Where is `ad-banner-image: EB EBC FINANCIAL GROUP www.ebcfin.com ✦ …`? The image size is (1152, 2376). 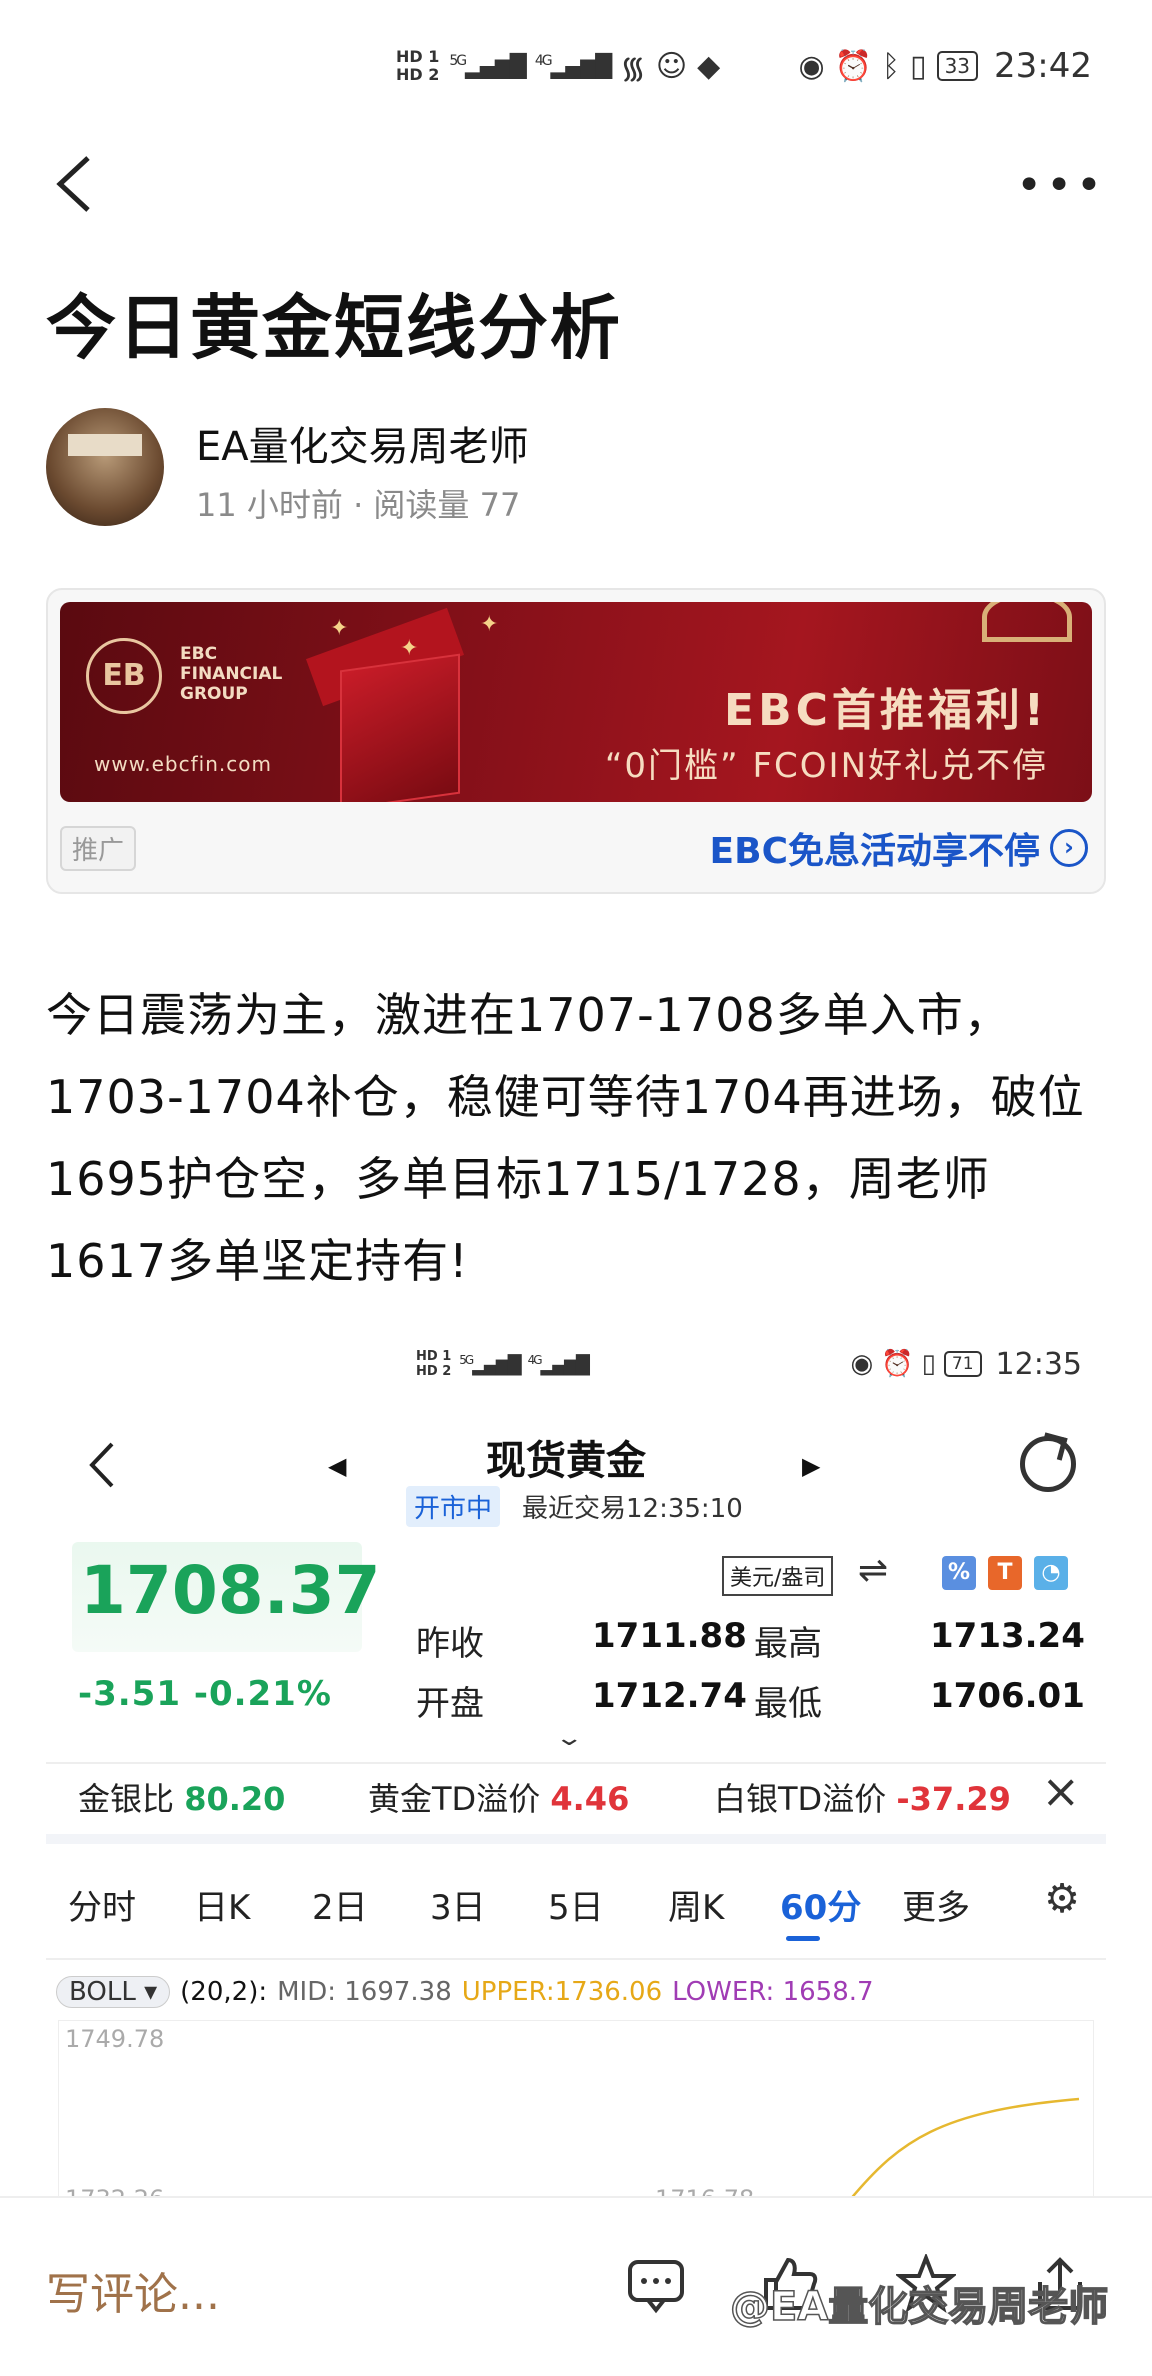 ad-banner-image: EB EBC FINANCIAL GROUP www.ebcfin.com ✦ … is located at coordinates (576, 702).